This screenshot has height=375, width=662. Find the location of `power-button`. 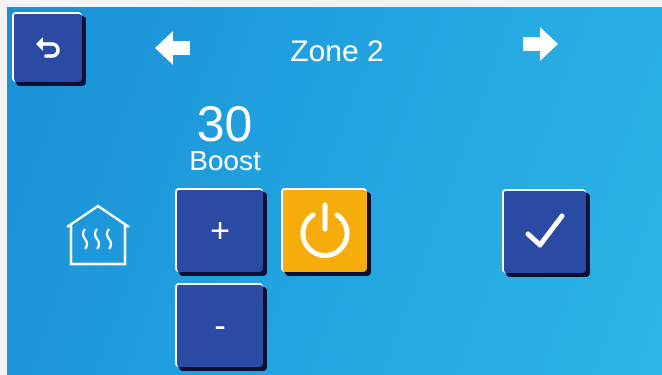

power-button is located at coordinates (324, 230).